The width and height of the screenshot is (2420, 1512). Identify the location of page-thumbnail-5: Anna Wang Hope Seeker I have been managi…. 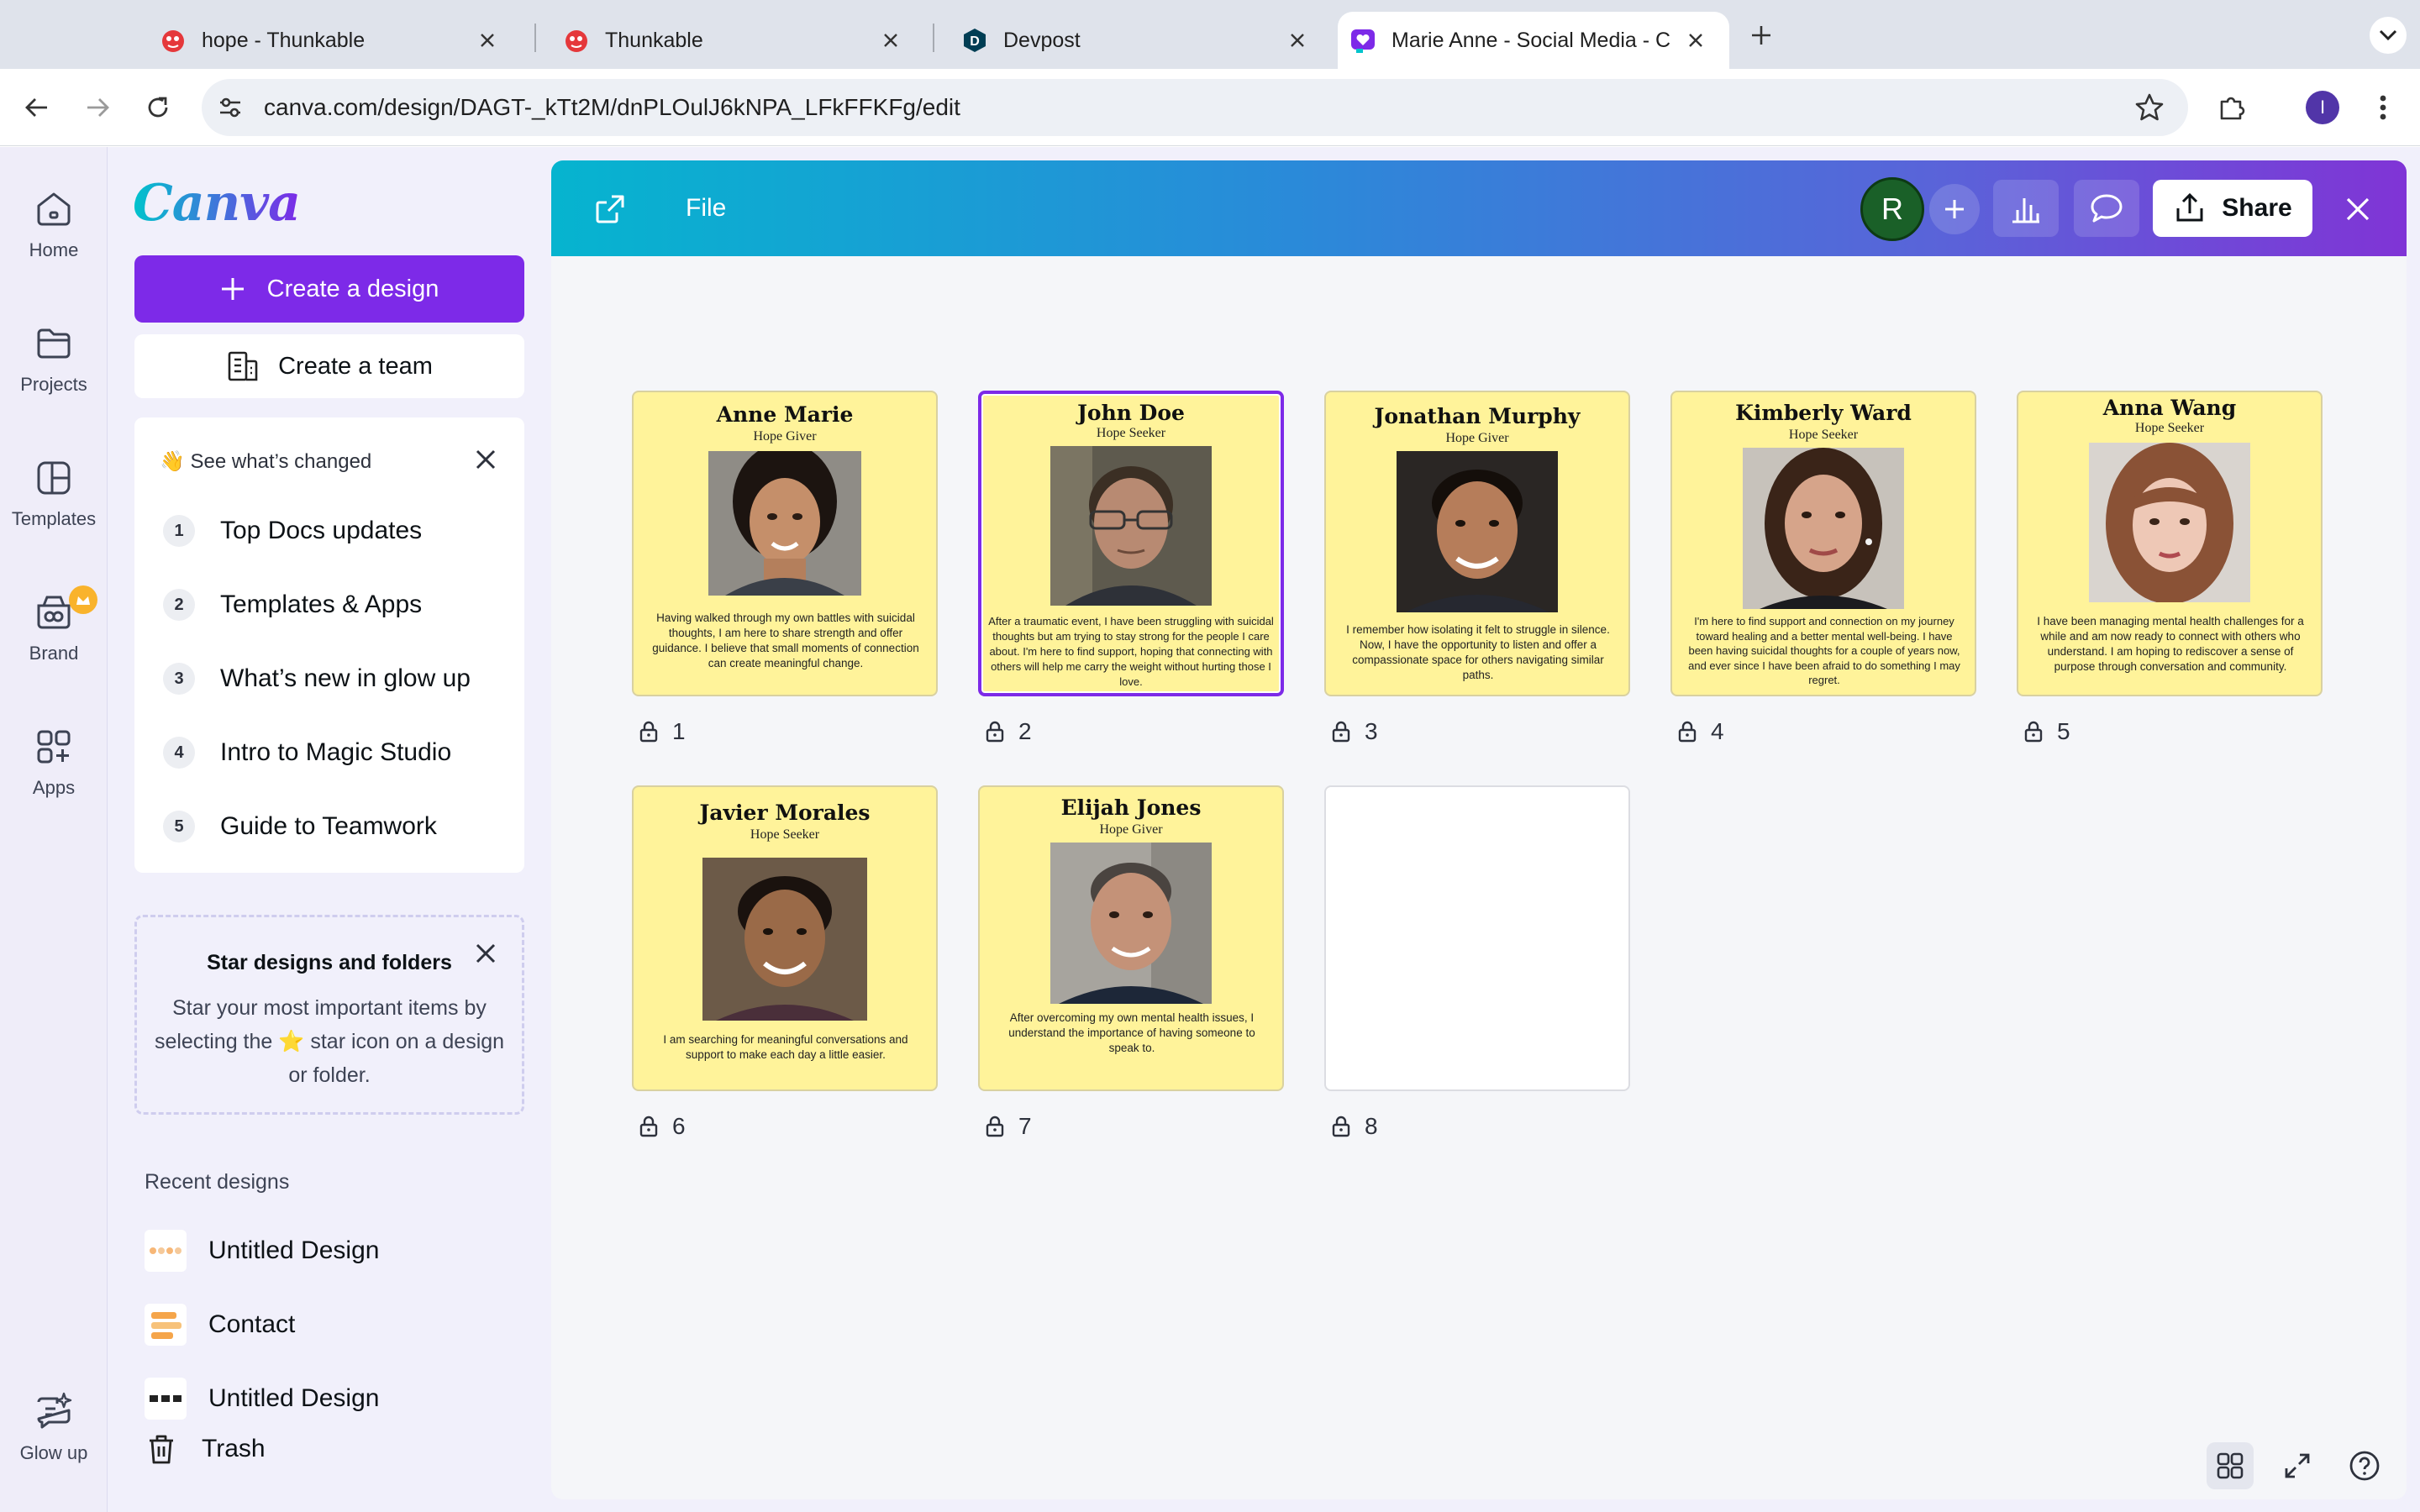
(2170, 543).